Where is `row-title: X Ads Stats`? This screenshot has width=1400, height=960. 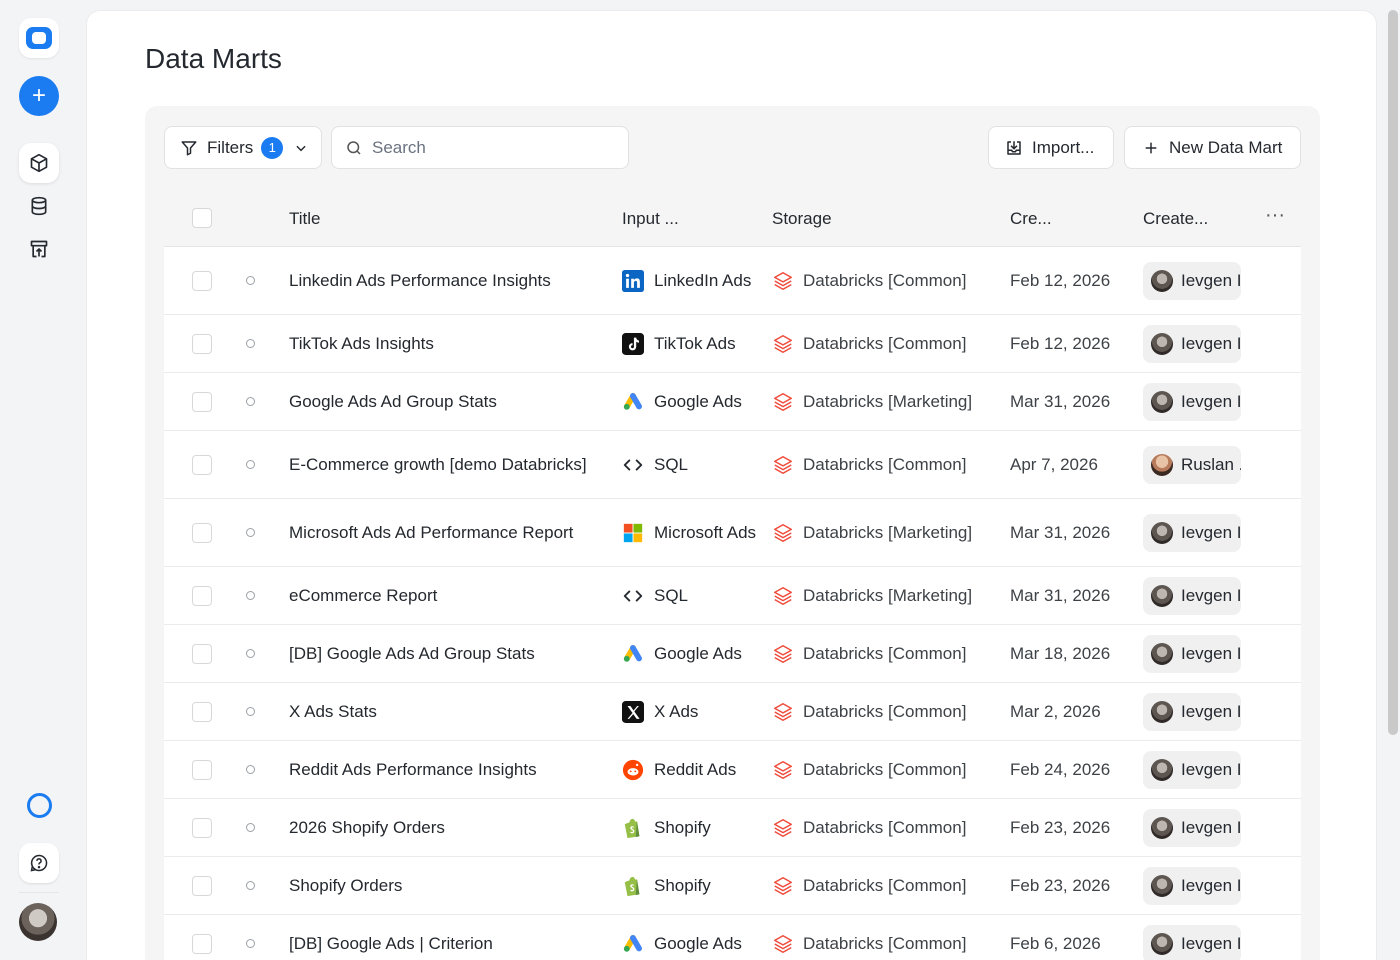
row-title: X Ads Stats is located at coordinates (444, 711).